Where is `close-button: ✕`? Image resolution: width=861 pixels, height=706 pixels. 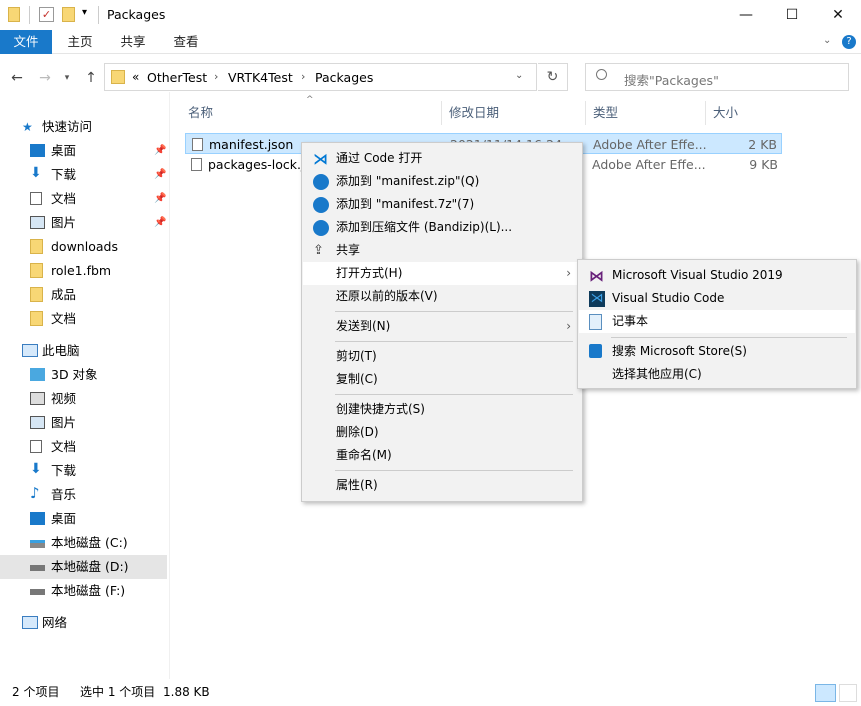
close-button: ✕ is located at coordinates (838, 15).